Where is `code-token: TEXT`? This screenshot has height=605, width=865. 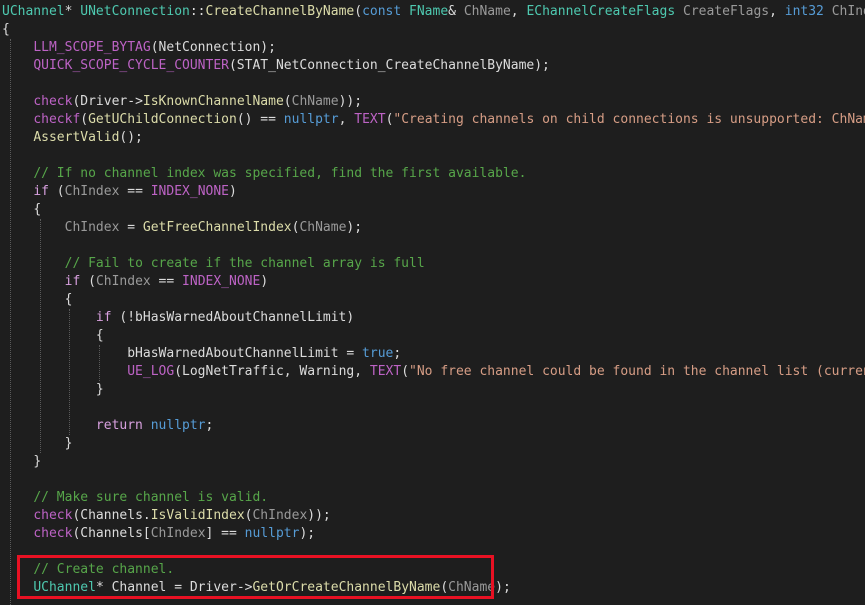
code-token: TEXT is located at coordinates (385, 371).